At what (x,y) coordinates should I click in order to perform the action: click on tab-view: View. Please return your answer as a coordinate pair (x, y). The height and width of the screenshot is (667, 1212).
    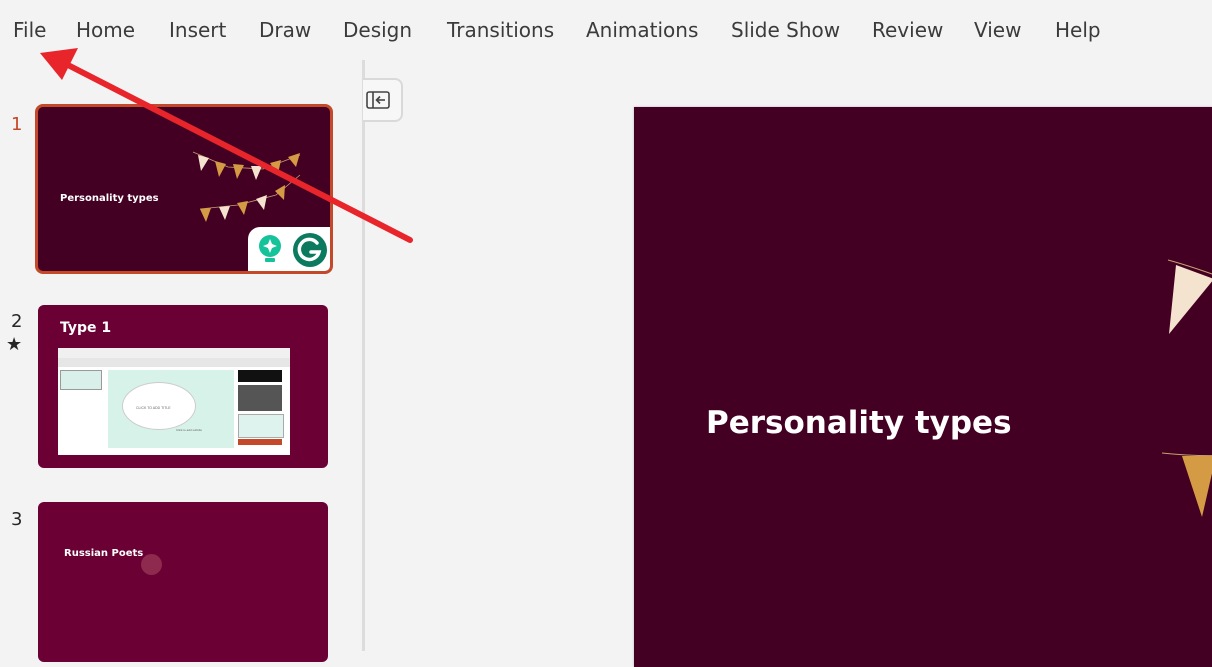
    Looking at the image, I should click on (997, 30).